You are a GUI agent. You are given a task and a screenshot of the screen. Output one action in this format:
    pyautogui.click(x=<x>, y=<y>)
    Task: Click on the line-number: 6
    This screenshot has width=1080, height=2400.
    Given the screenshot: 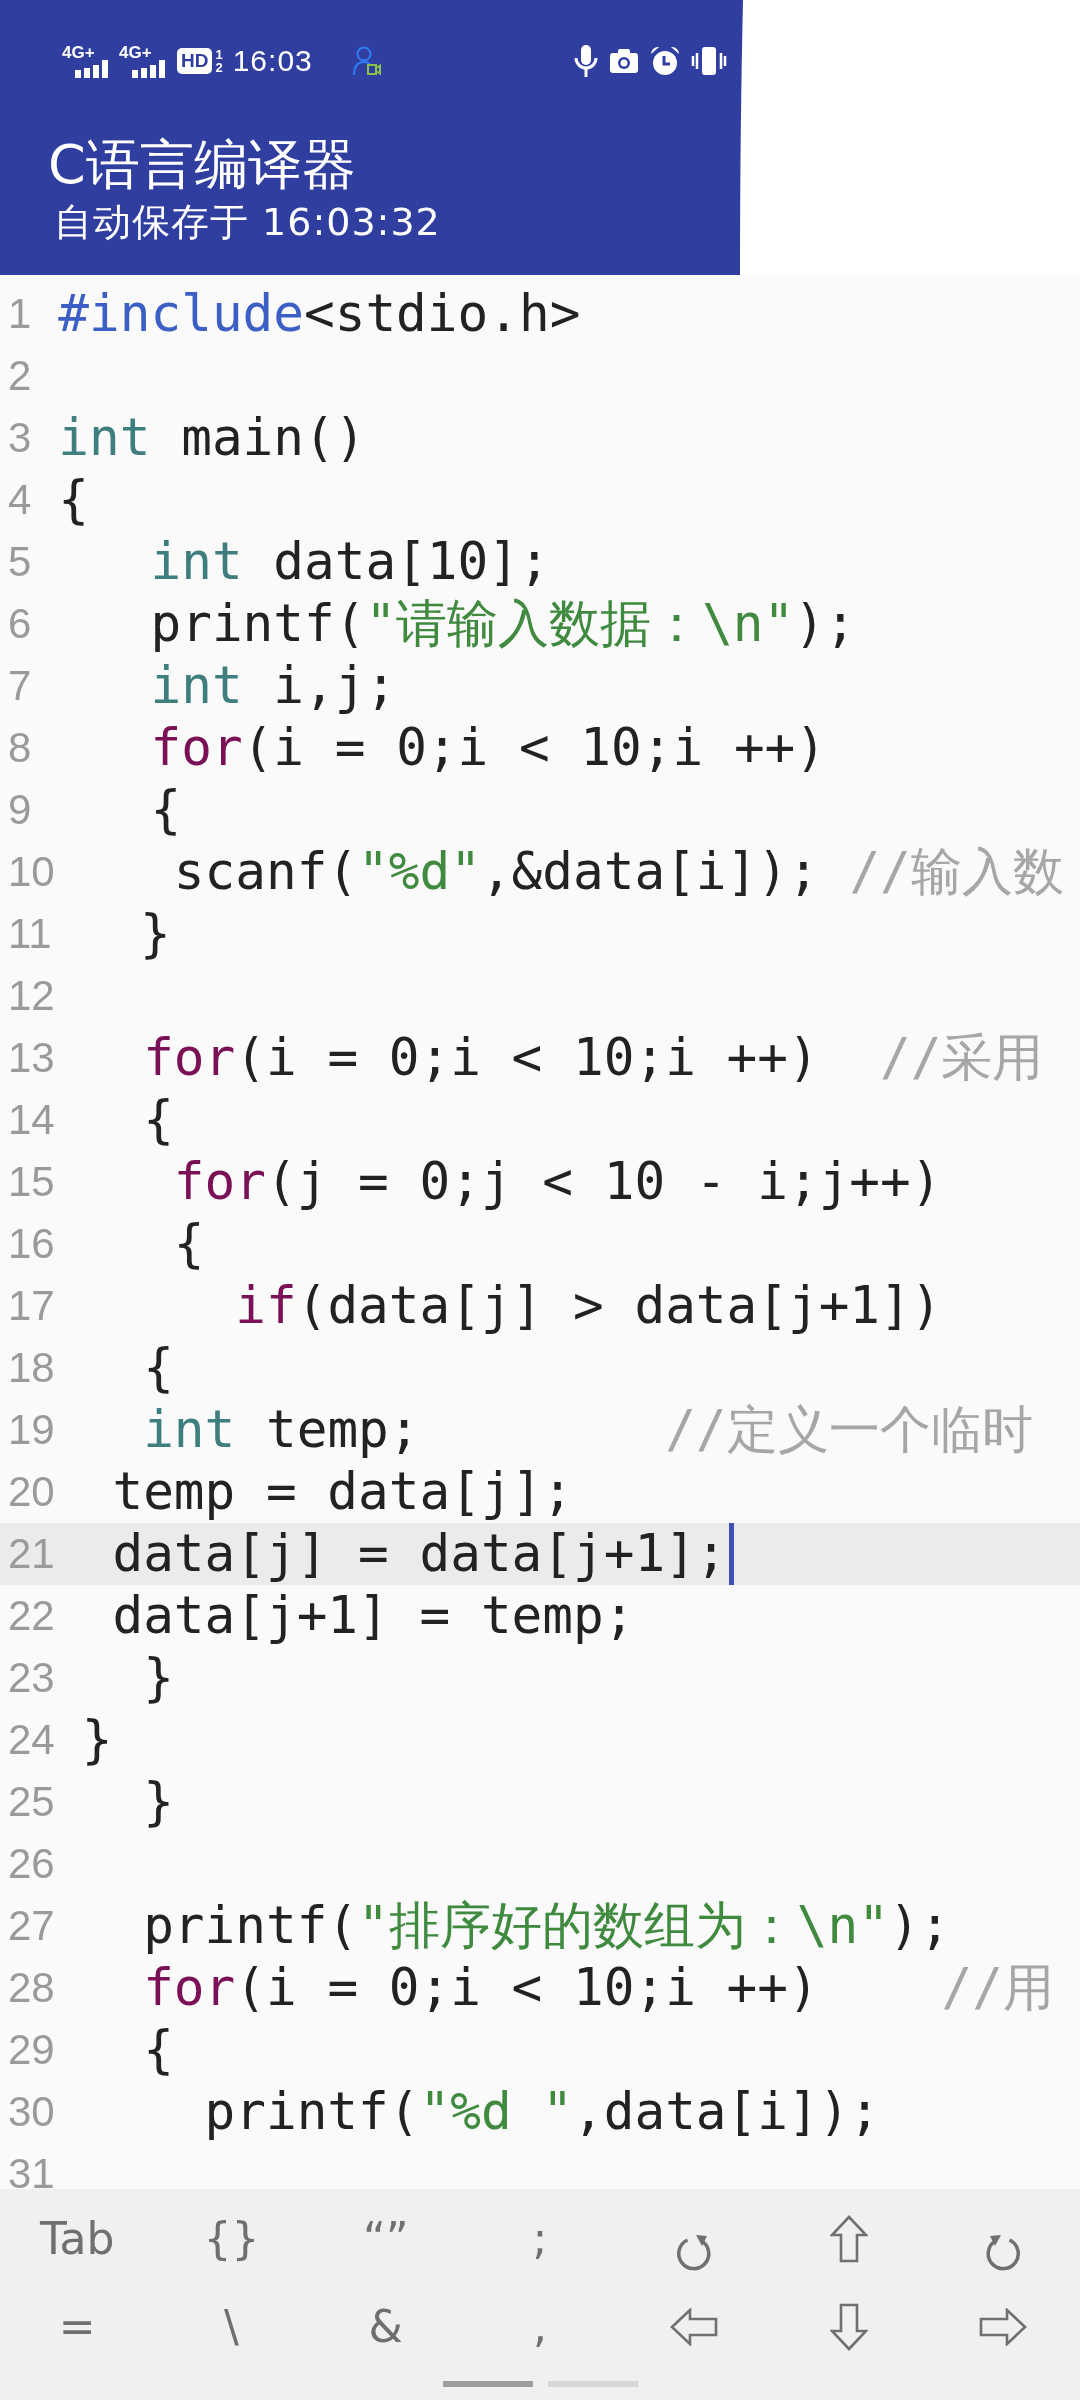 What is the action you would take?
    pyautogui.click(x=19, y=624)
    